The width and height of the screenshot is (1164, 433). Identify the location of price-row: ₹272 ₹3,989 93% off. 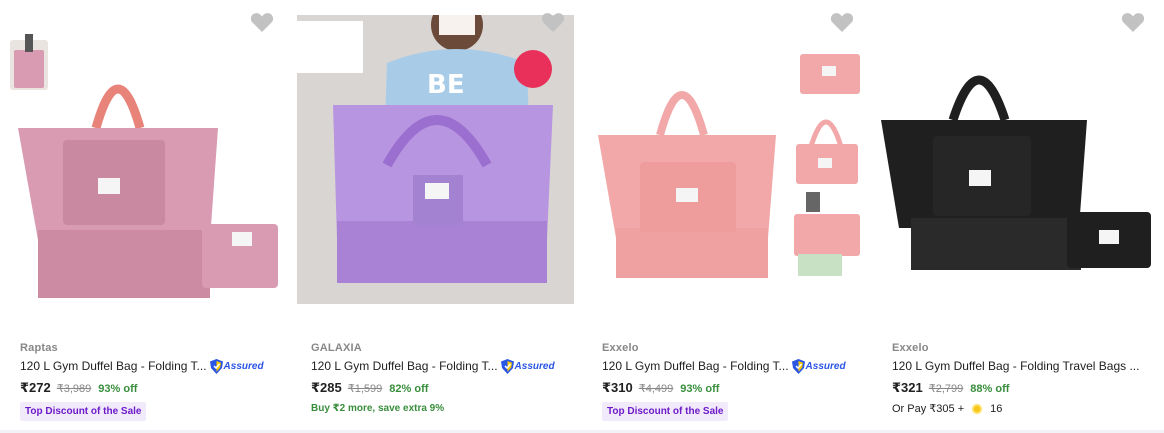
(78, 388).